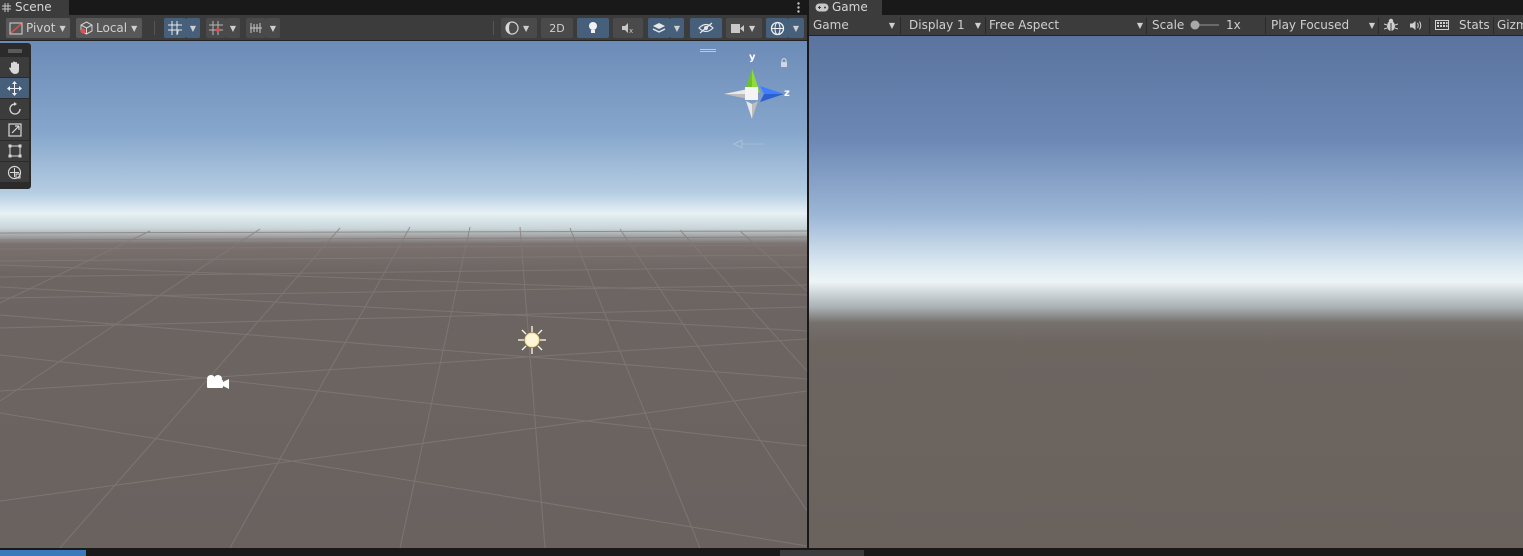 This screenshot has width=1523, height=556. I want to click on display-dropdown: Display 1 ▼, so click(947, 25).